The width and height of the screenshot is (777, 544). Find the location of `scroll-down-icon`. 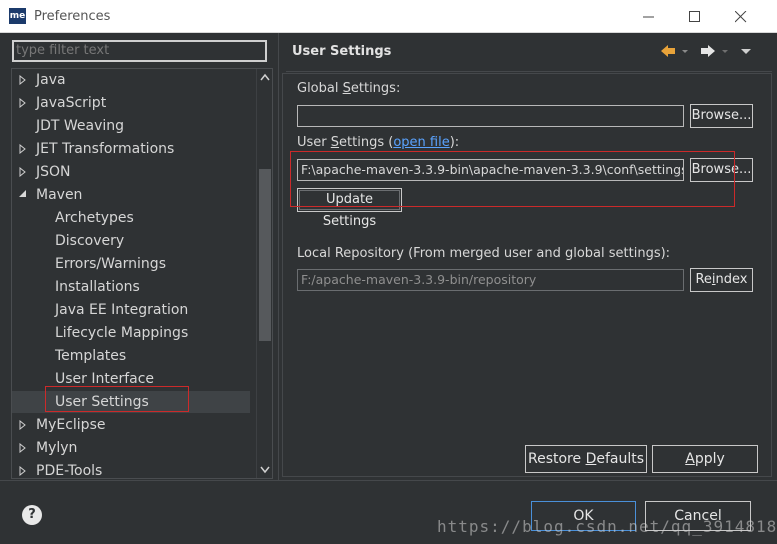

scroll-down-icon is located at coordinates (265, 470).